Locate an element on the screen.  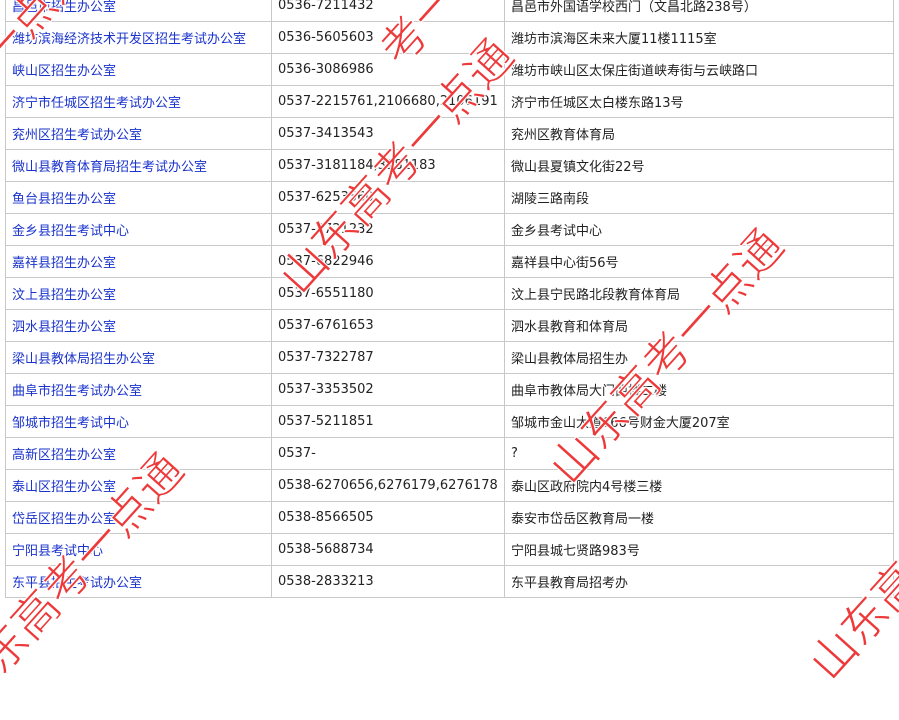
table-row: 嘉祥县招生办公室 0537-6822946 嘉祥县中心街56号 is located at coordinates (449, 261).